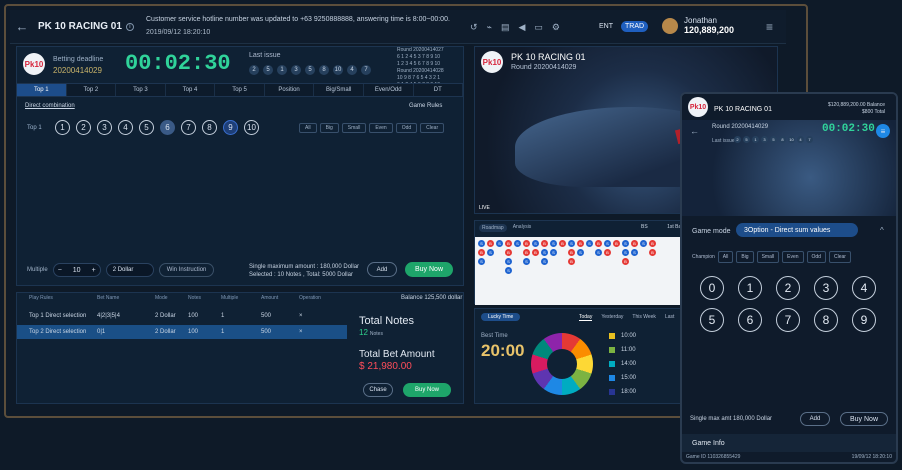 The width and height of the screenshot is (902, 470). I want to click on mobile-number-ball: 3, so click(826, 288).